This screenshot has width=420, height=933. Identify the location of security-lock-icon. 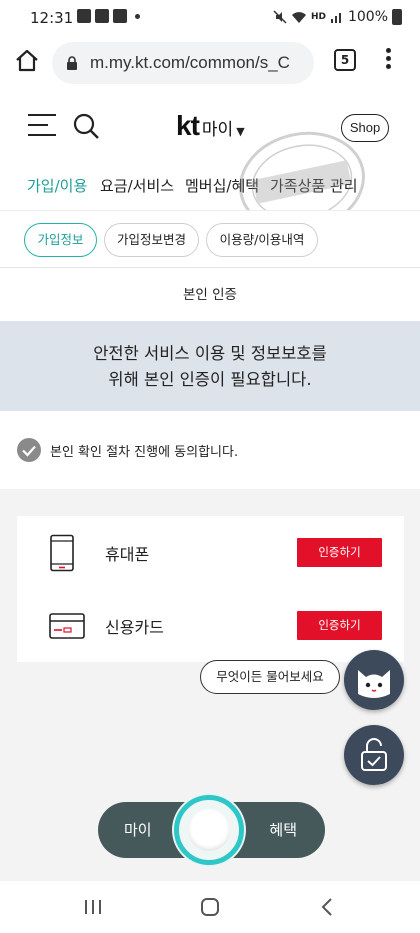
(374, 755).